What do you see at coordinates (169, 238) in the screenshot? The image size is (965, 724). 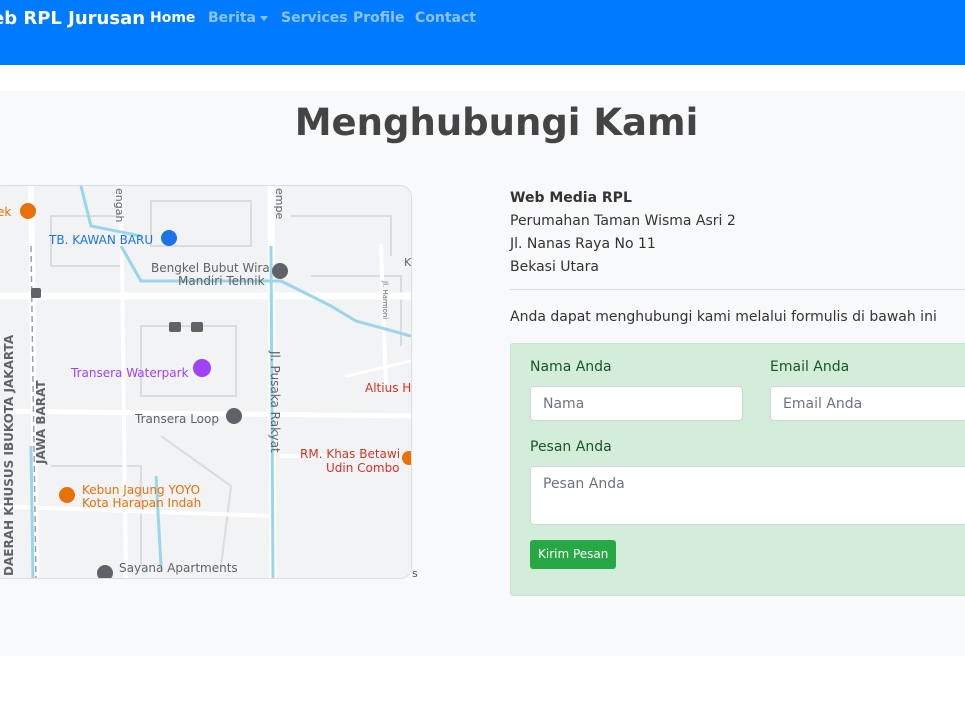 I see `shopping-icon` at bounding box center [169, 238].